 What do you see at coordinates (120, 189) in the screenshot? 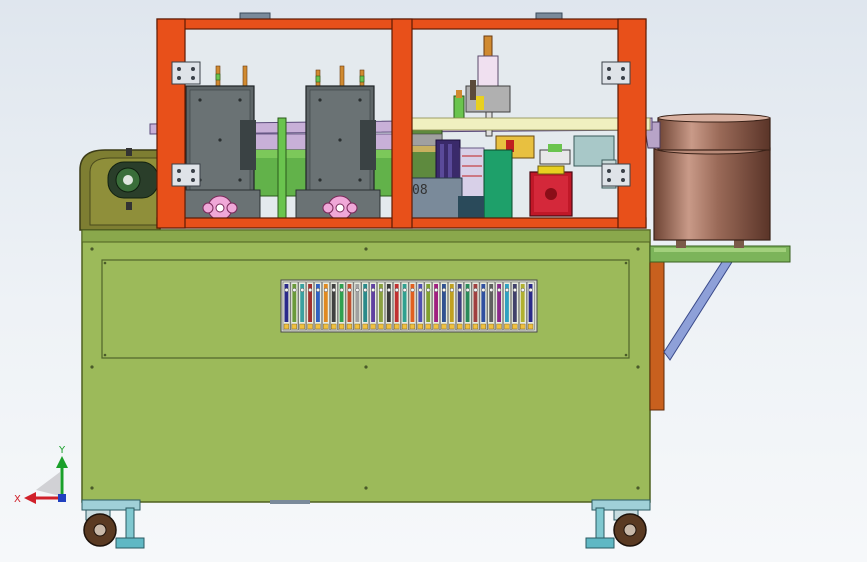
I see `belt-conveyor-housing` at bounding box center [120, 189].